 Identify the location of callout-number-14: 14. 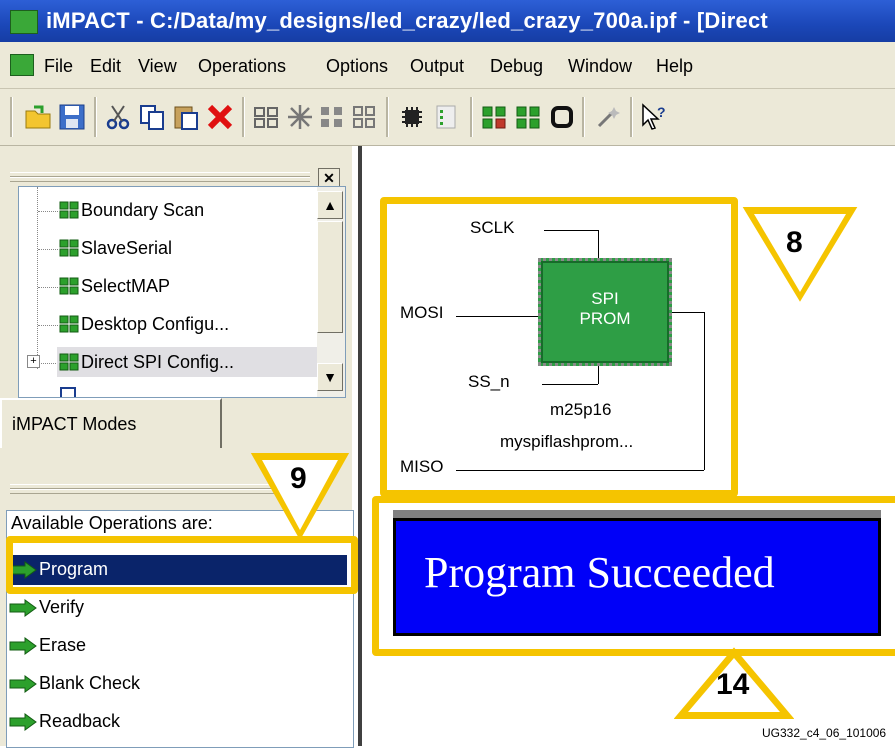
(733, 684).